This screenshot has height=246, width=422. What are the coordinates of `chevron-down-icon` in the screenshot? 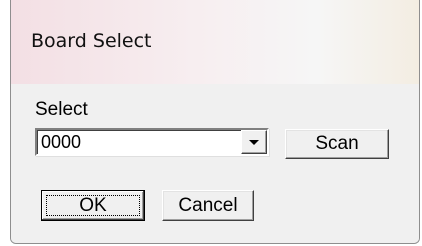 It's located at (254, 142).